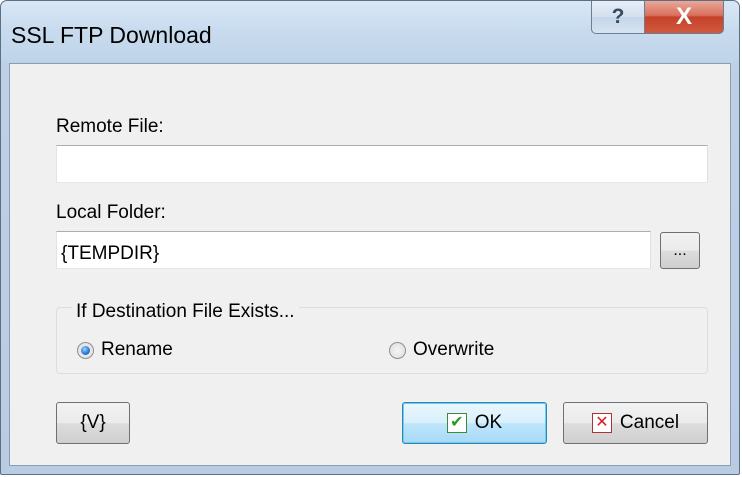 The width and height of the screenshot is (742, 477). I want to click on variables-button: {V}, so click(93, 423).